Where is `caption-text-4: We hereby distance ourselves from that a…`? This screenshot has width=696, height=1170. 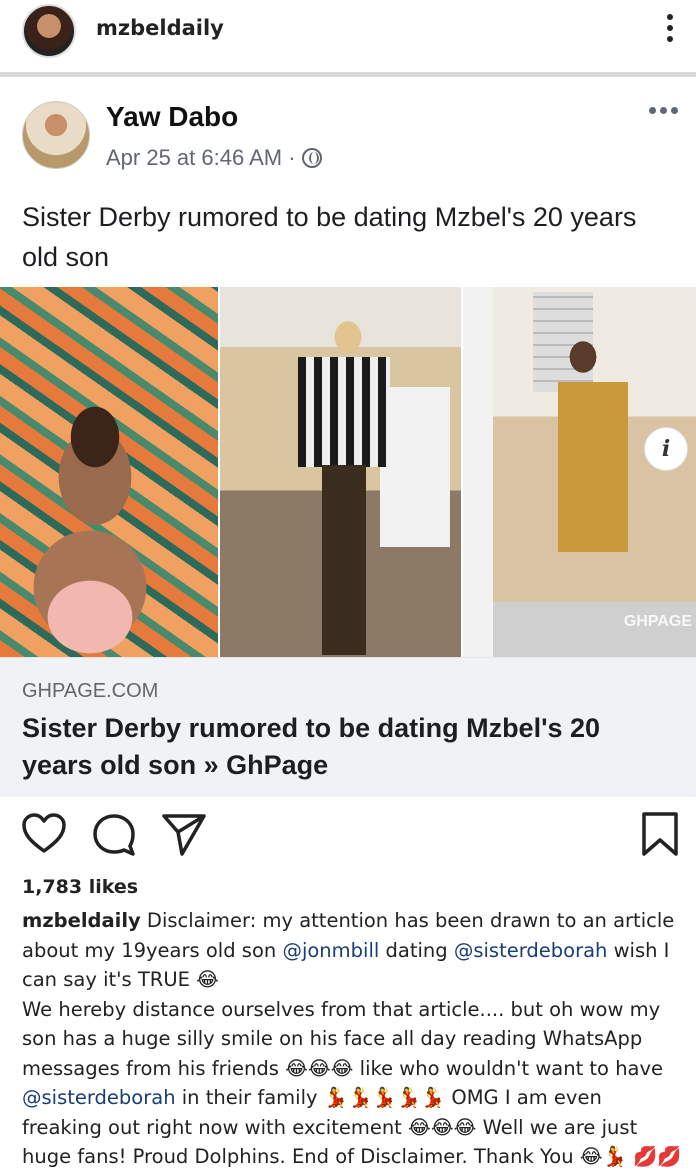 caption-text-4: We hereby distance ourselves from that a… is located at coordinates (343, 1038).